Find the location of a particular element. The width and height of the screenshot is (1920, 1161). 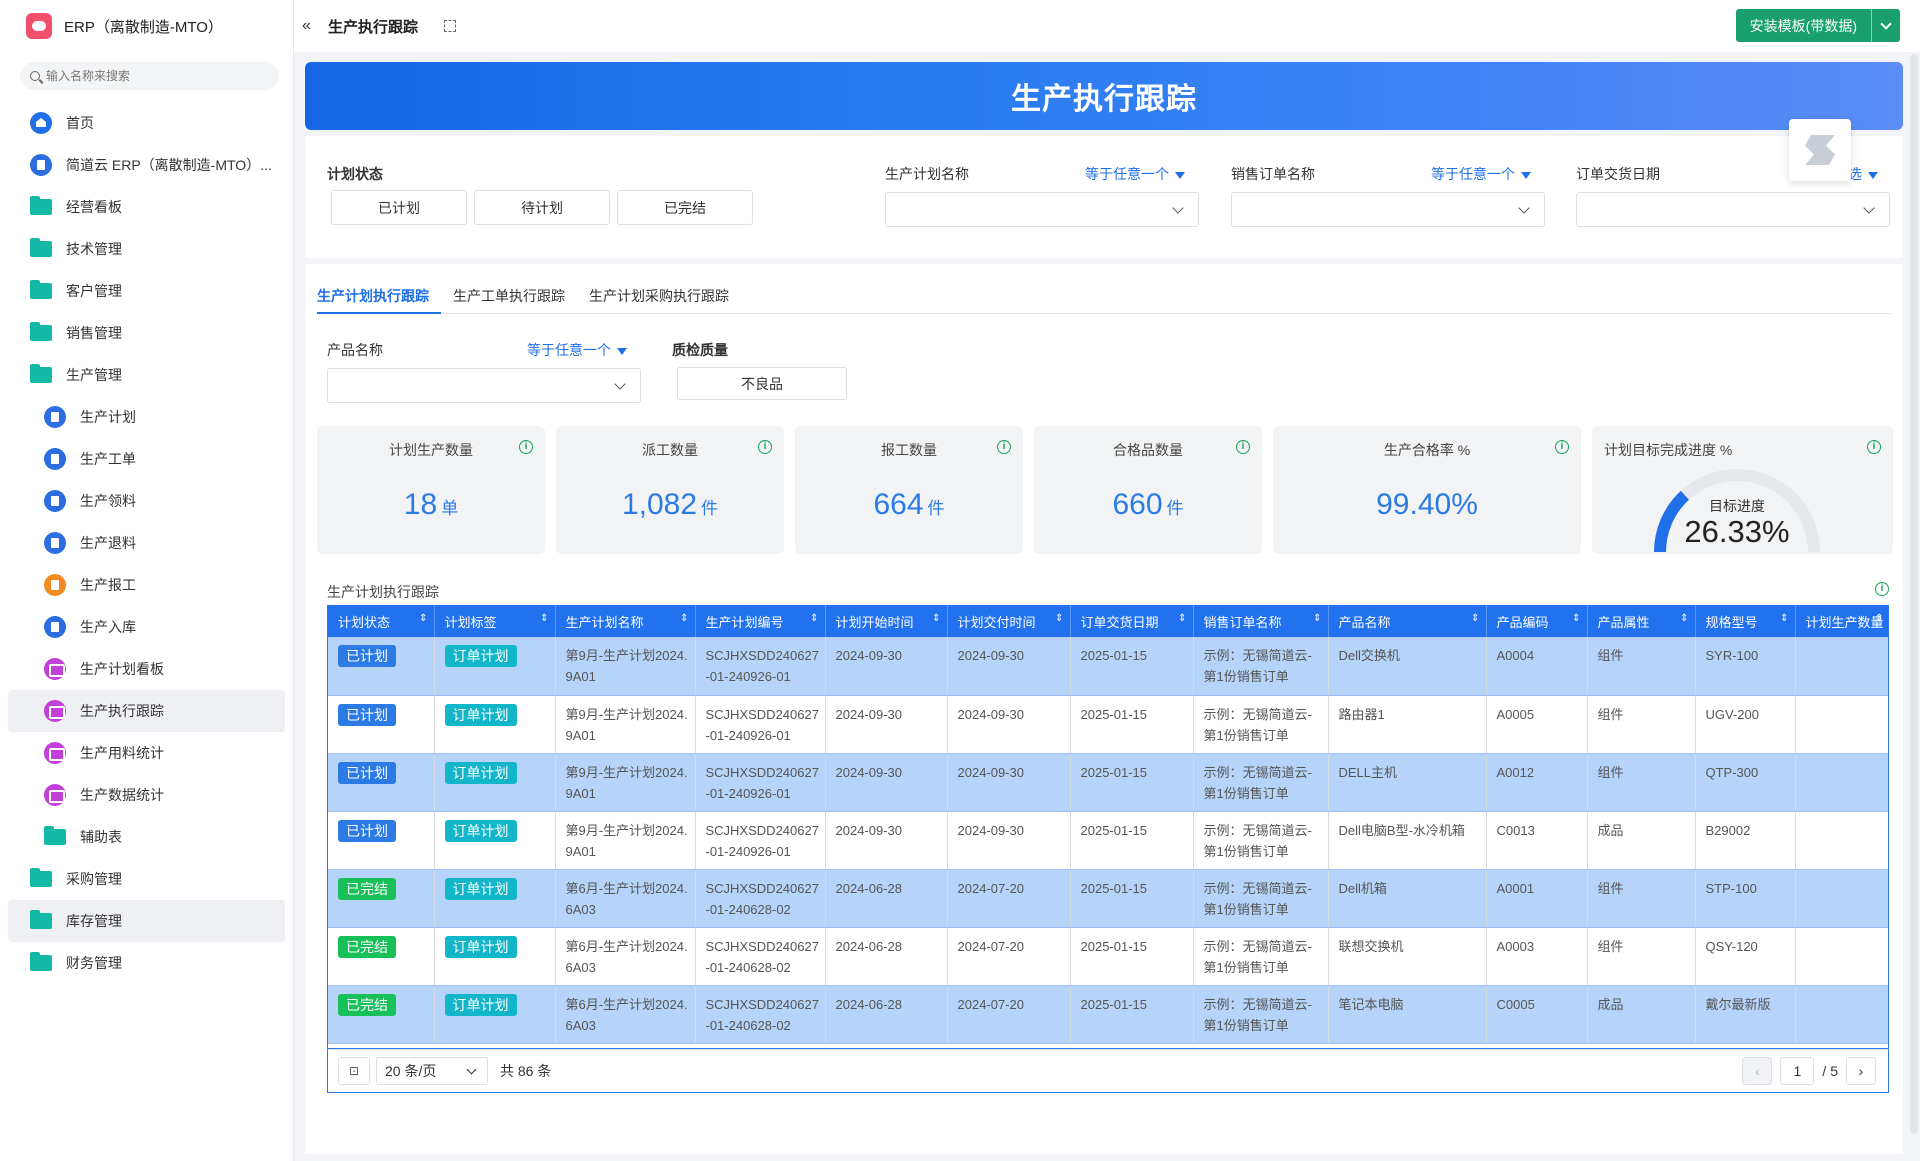

kpi-card-planned-qty: 计划生产数量 i 18 单 is located at coordinates (431, 490).